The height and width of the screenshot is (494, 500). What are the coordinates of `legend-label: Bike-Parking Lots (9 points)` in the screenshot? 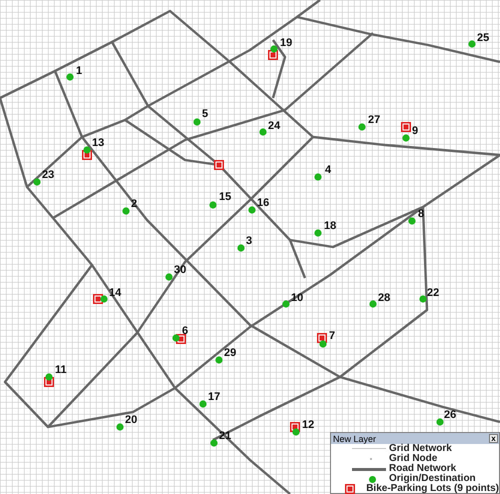 It's located at (432, 489).